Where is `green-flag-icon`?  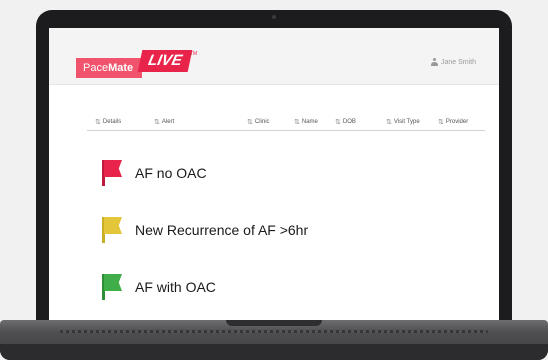
green-flag-icon is located at coordinates (112, 287).